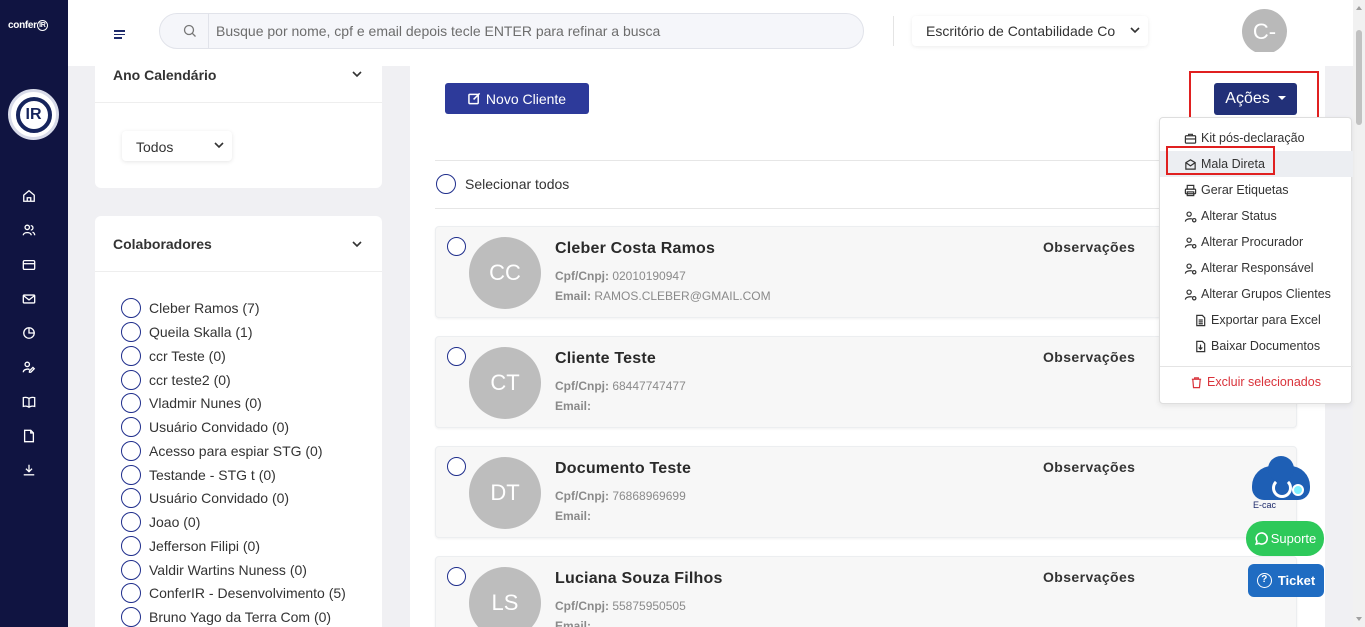  Describe the element at coordinates (28, 25) in the screenshot. I see `brand-logo: confer IR` at that location.